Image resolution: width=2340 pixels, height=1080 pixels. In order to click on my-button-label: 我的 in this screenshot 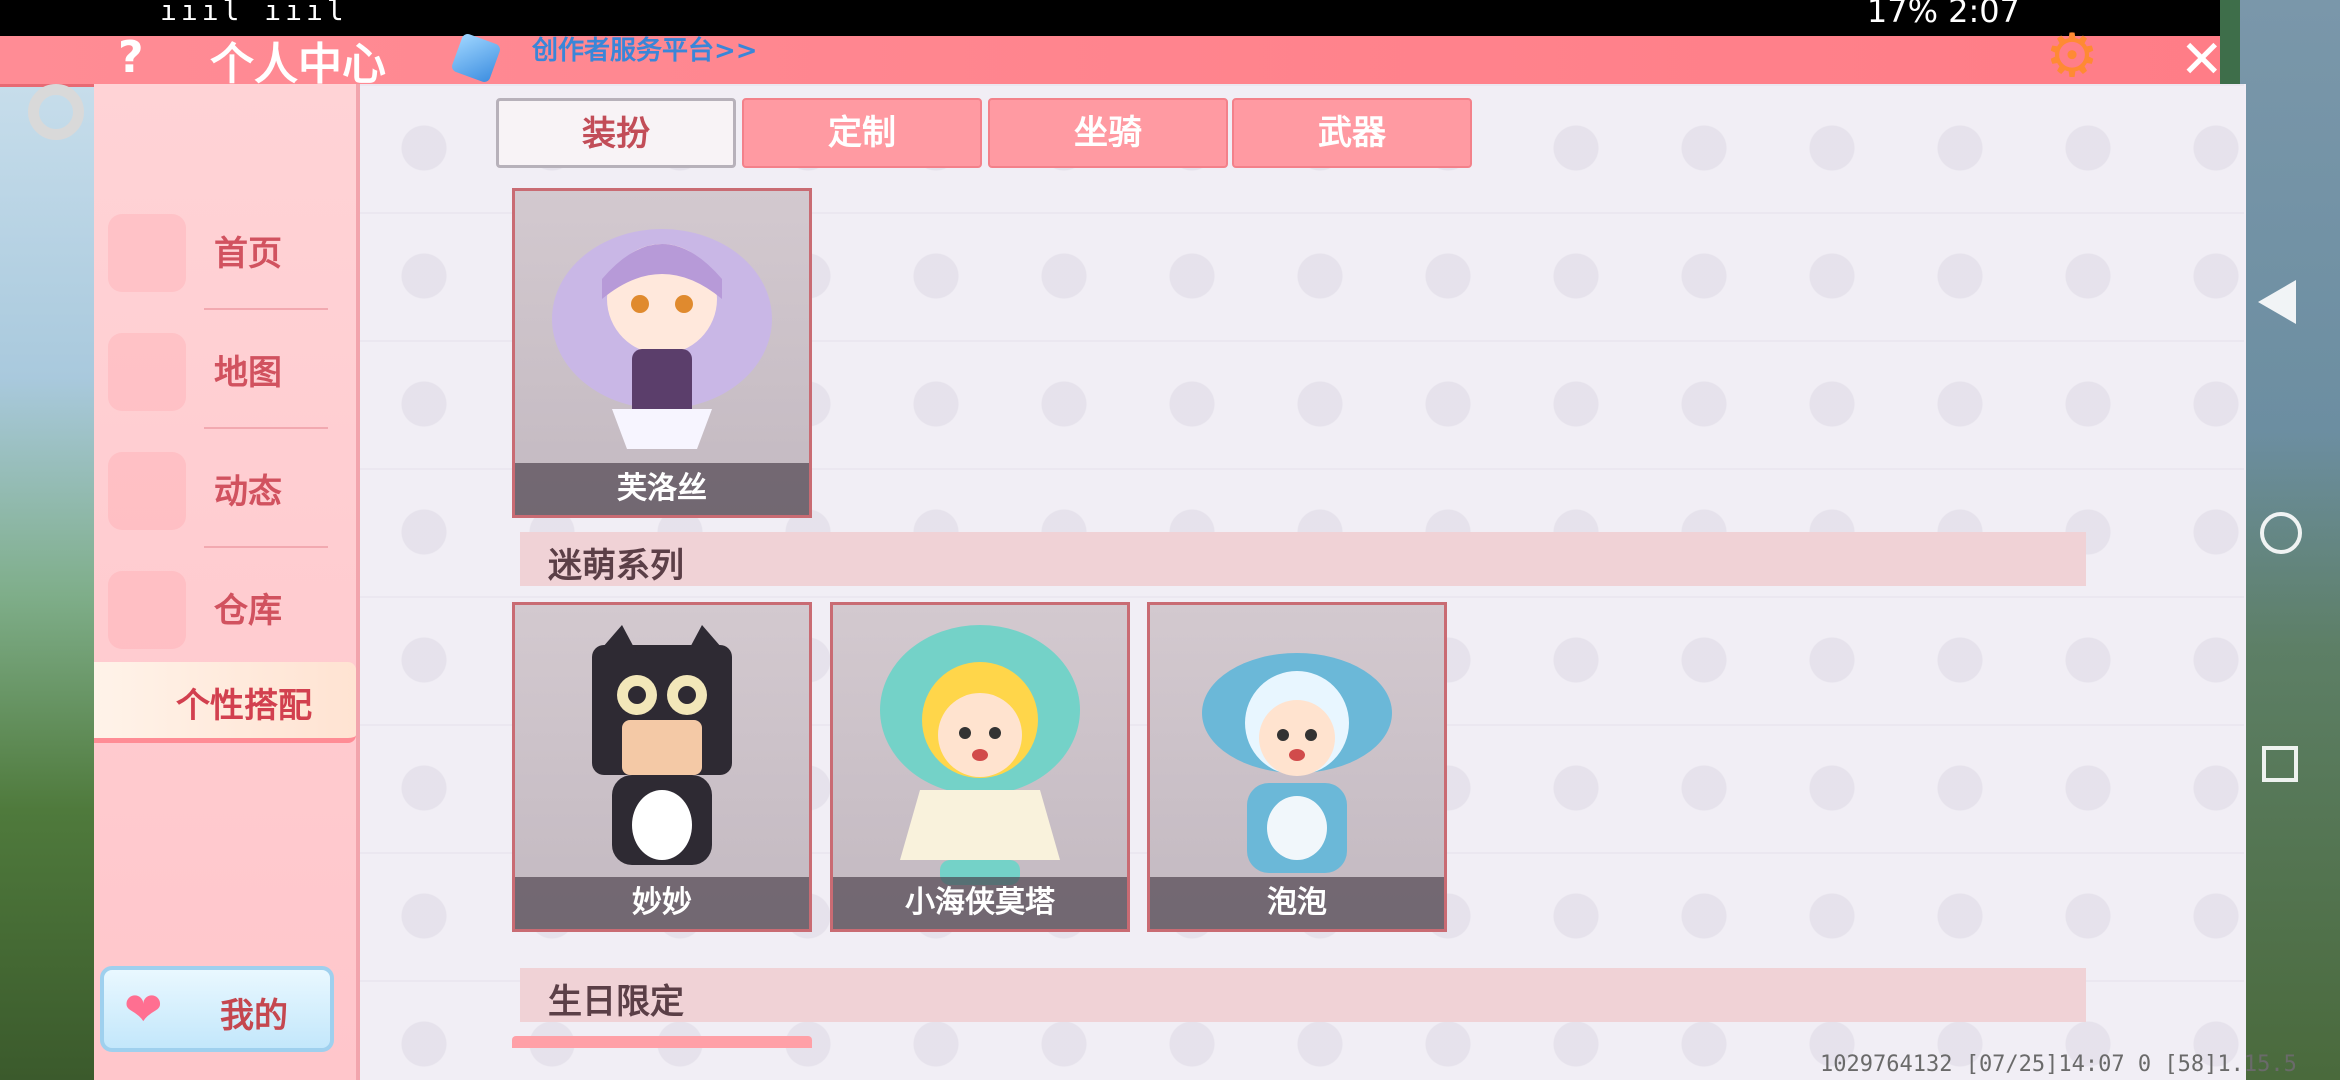, I will do `click(254, 1016)`.